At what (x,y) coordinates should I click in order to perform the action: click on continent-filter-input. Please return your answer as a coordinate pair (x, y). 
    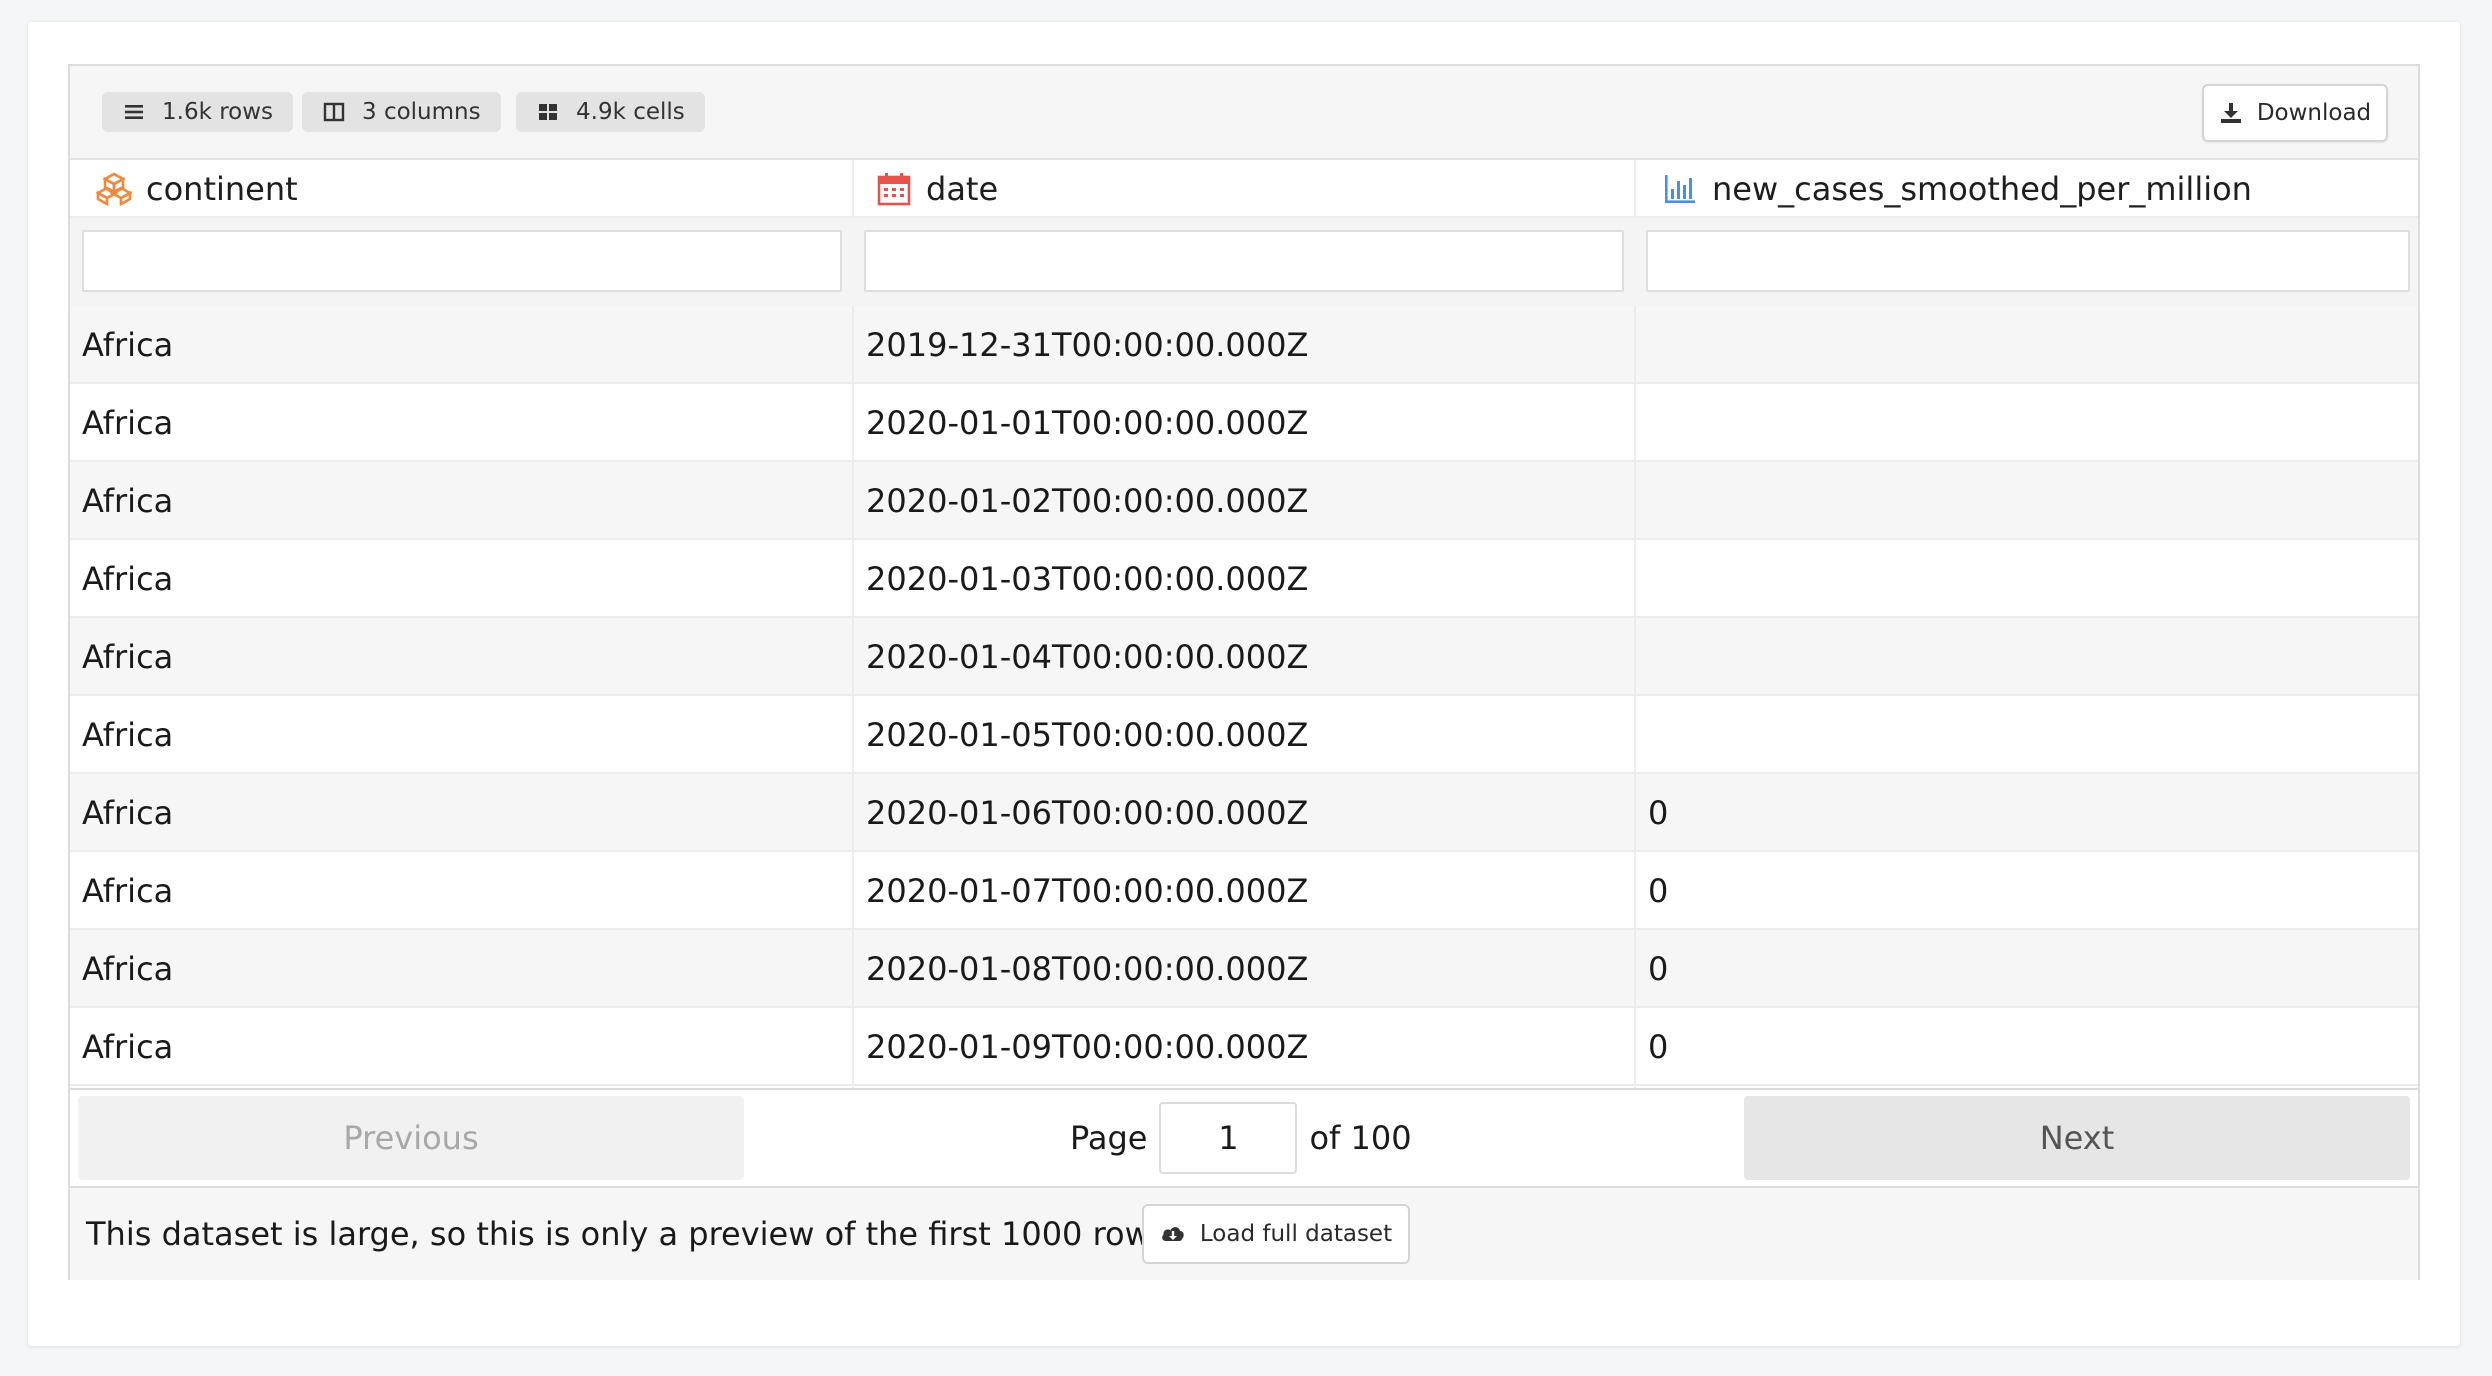
    Looking at the image, I should click on (462, 261).